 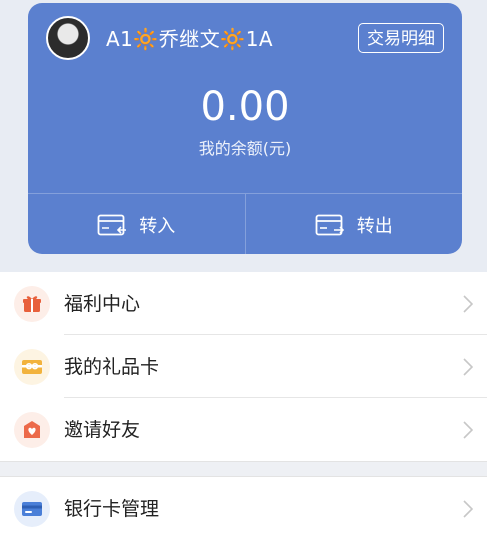 What do you see at coordinates (353, 224) in the screenshot?
I see `transfer-out-button: 转出` at bounding box center [353, 224].